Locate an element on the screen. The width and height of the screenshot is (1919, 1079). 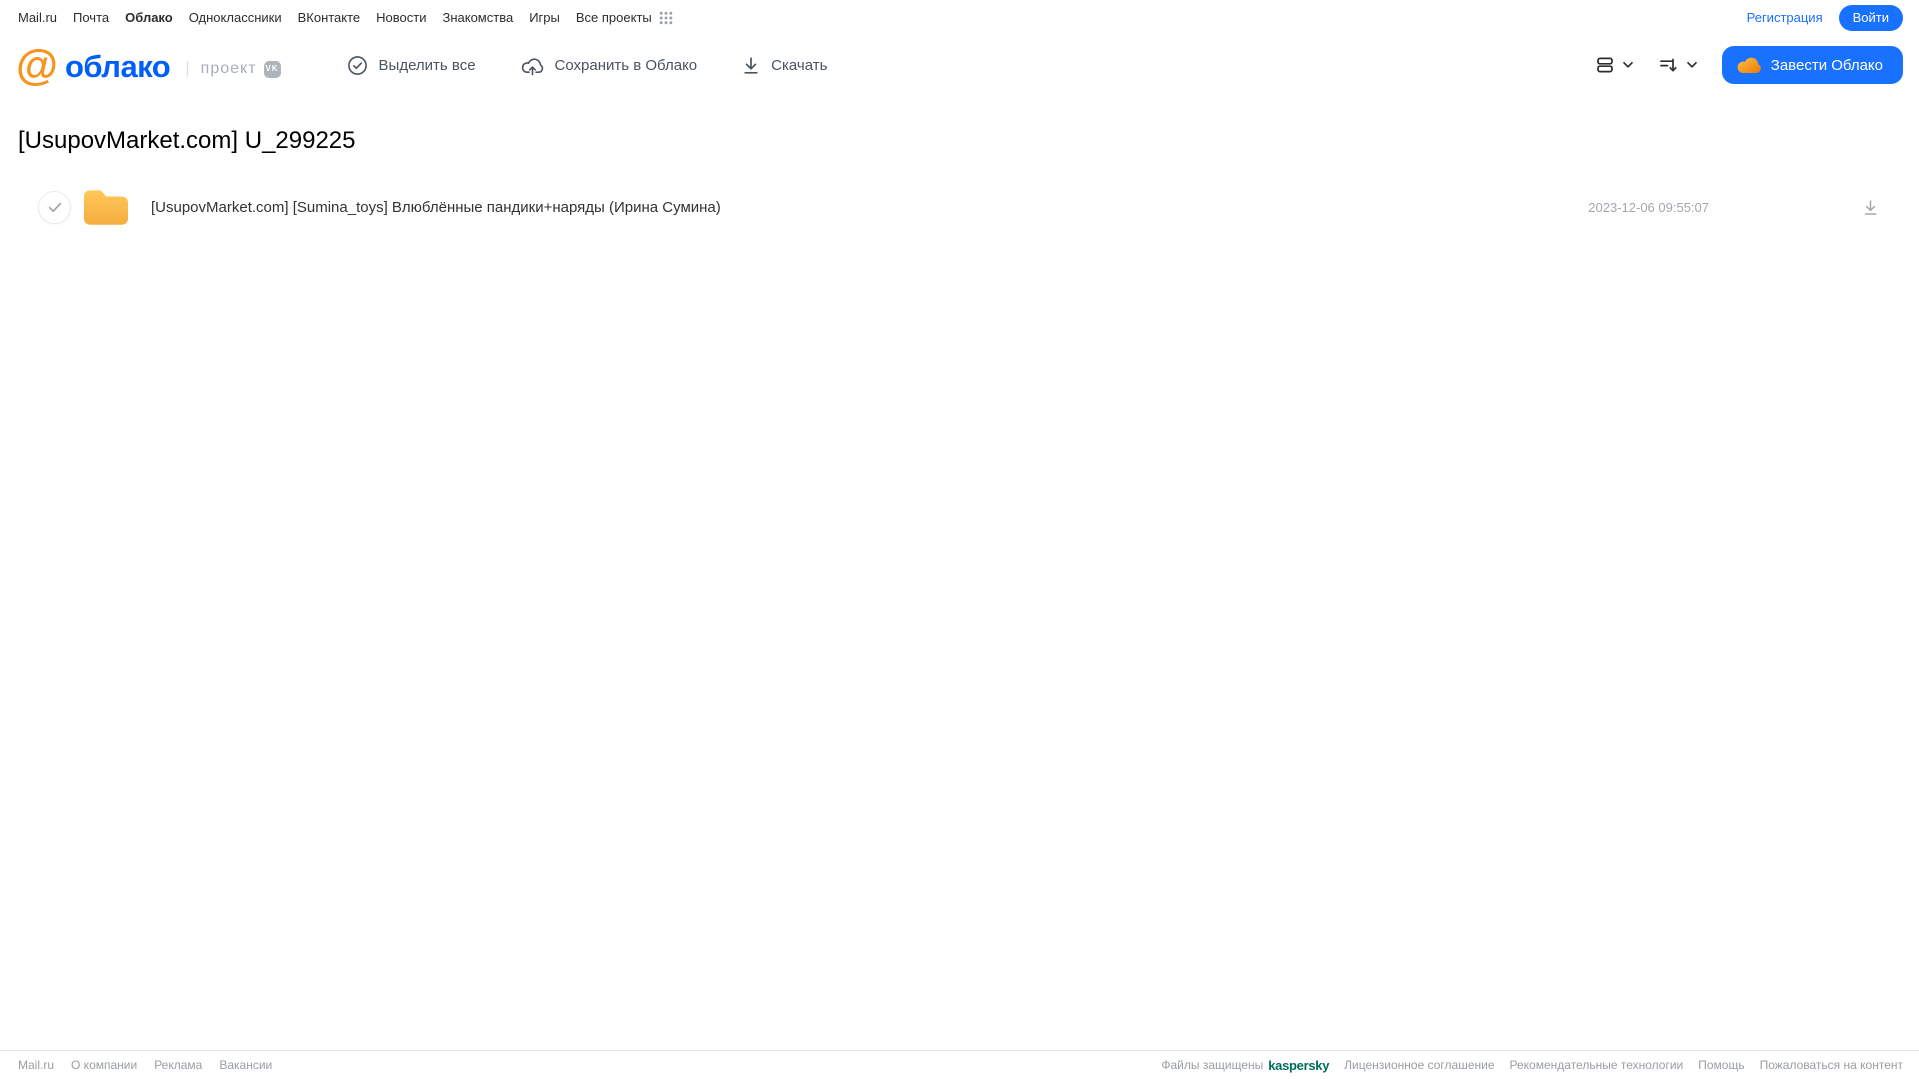
nav-item-mailru: Mail.ru is located at coordinates (37, 17).